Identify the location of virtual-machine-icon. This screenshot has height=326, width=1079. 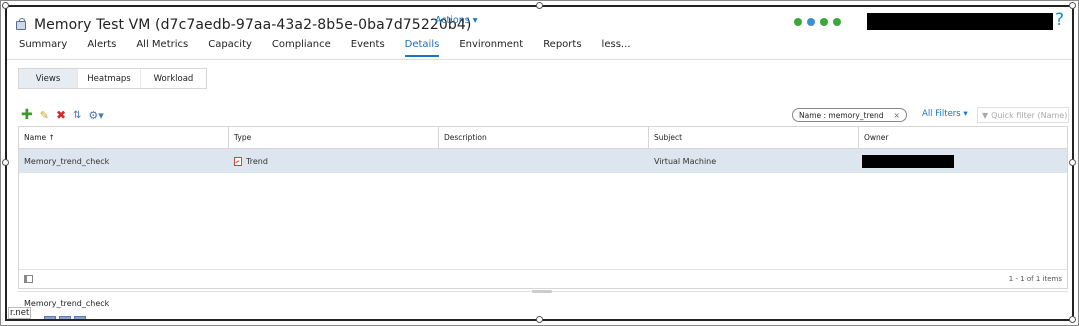
(22, 25).